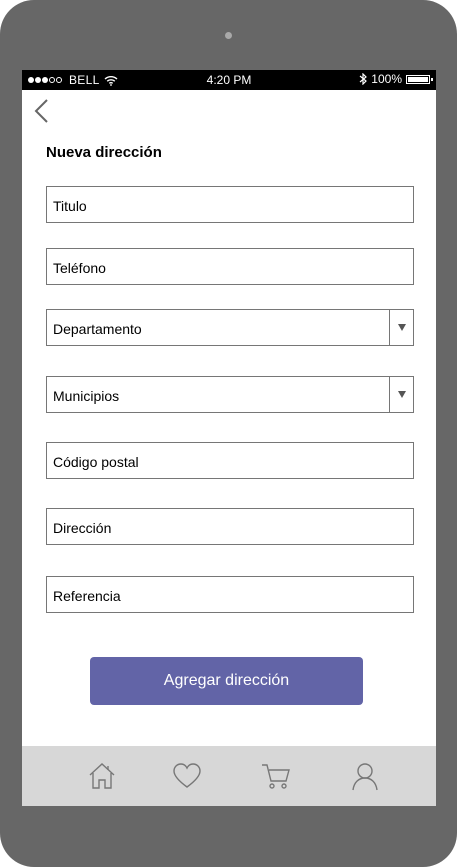 The image size is (457, 867). What do you see at coordinates (87, 596) in the screenshot?
I see `referencia-placeholder: Referencia` at bounding box center [87, 596].